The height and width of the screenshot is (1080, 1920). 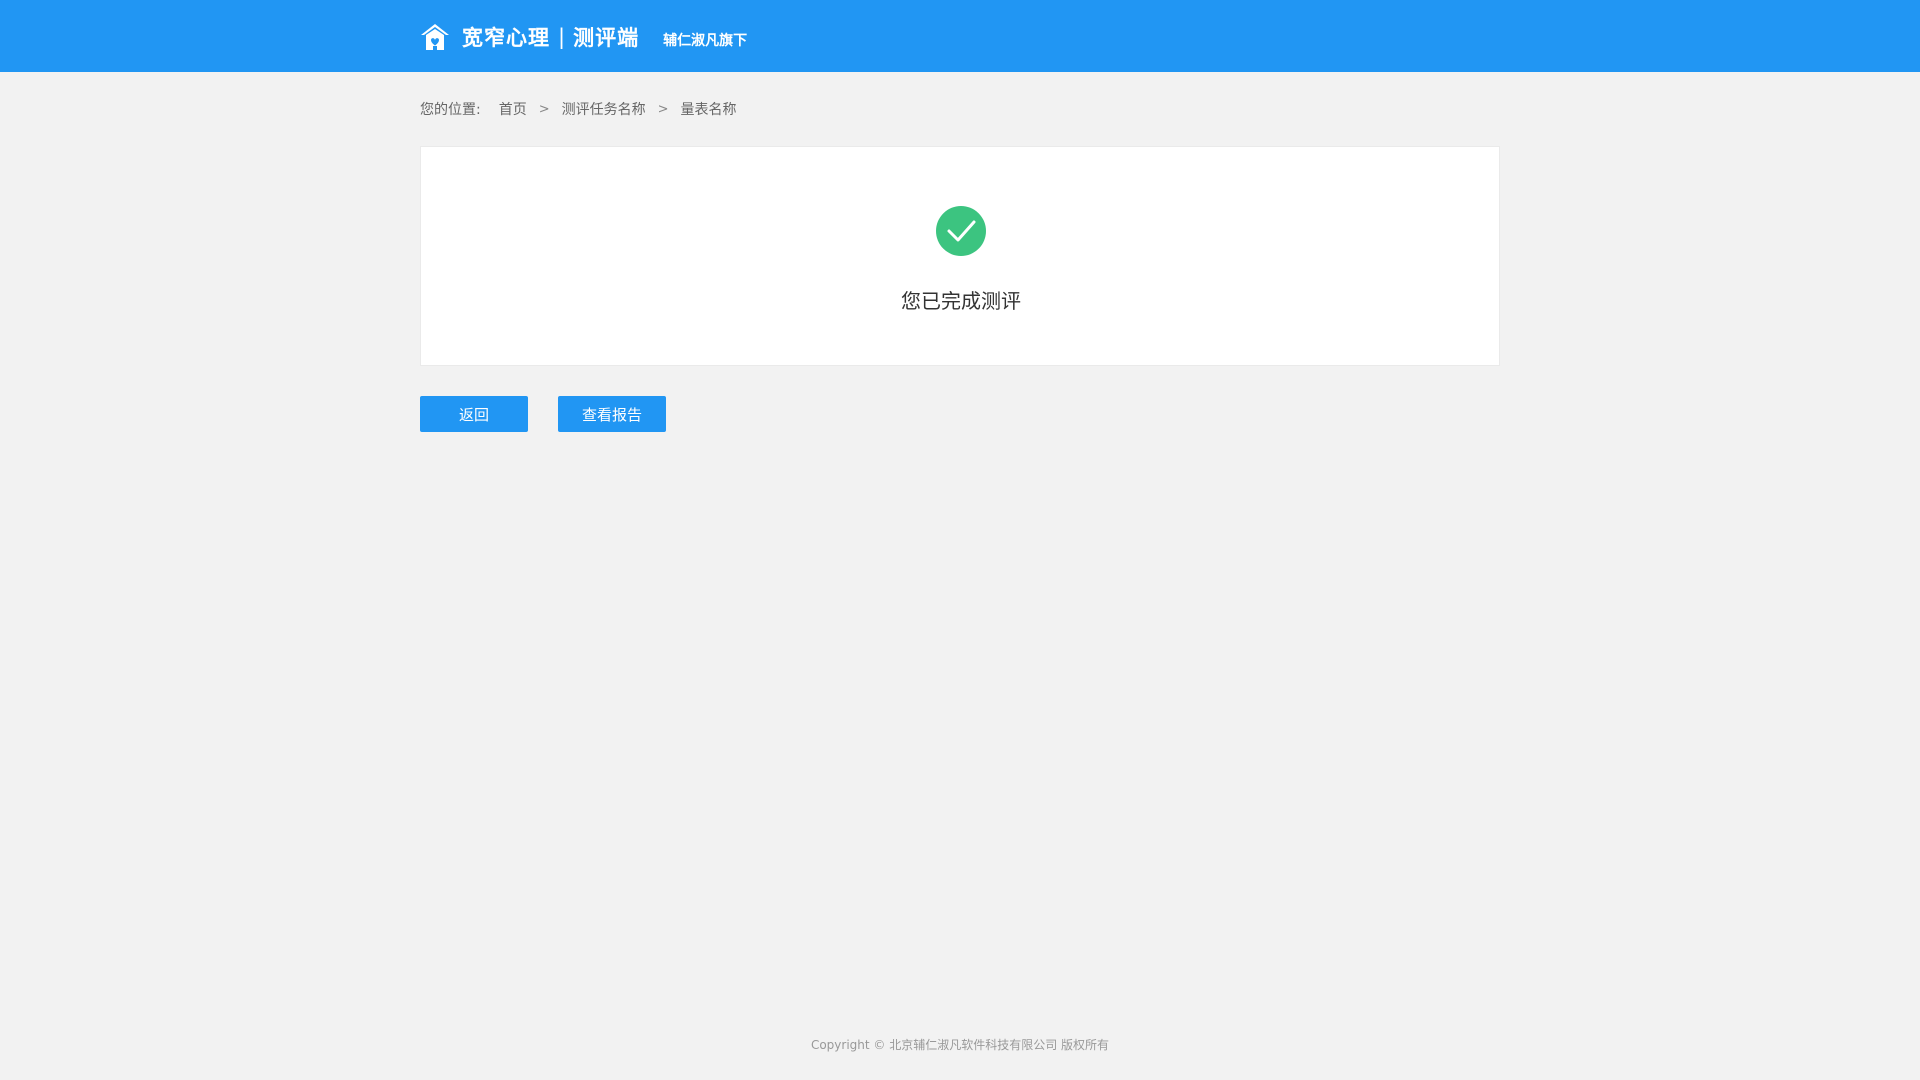 What do you see at coordinates (960, 1045) in the screenshot?
I see `footer-copyright: Copyright © 北京辅仁淑凡软件科技有限公司 版权所有` at bounding box center [960, 1045].